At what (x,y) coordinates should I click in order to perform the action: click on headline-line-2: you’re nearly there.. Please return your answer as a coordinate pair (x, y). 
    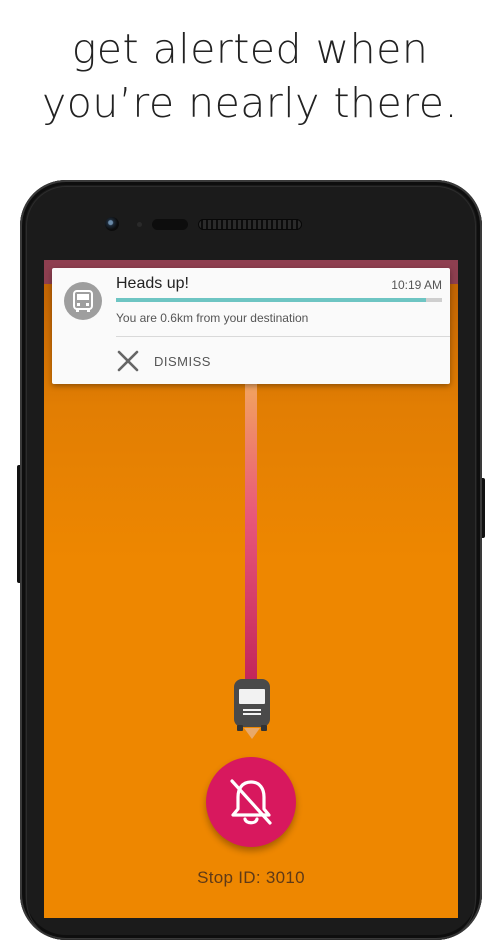
    Looking at the image, I should click on (250, 103).